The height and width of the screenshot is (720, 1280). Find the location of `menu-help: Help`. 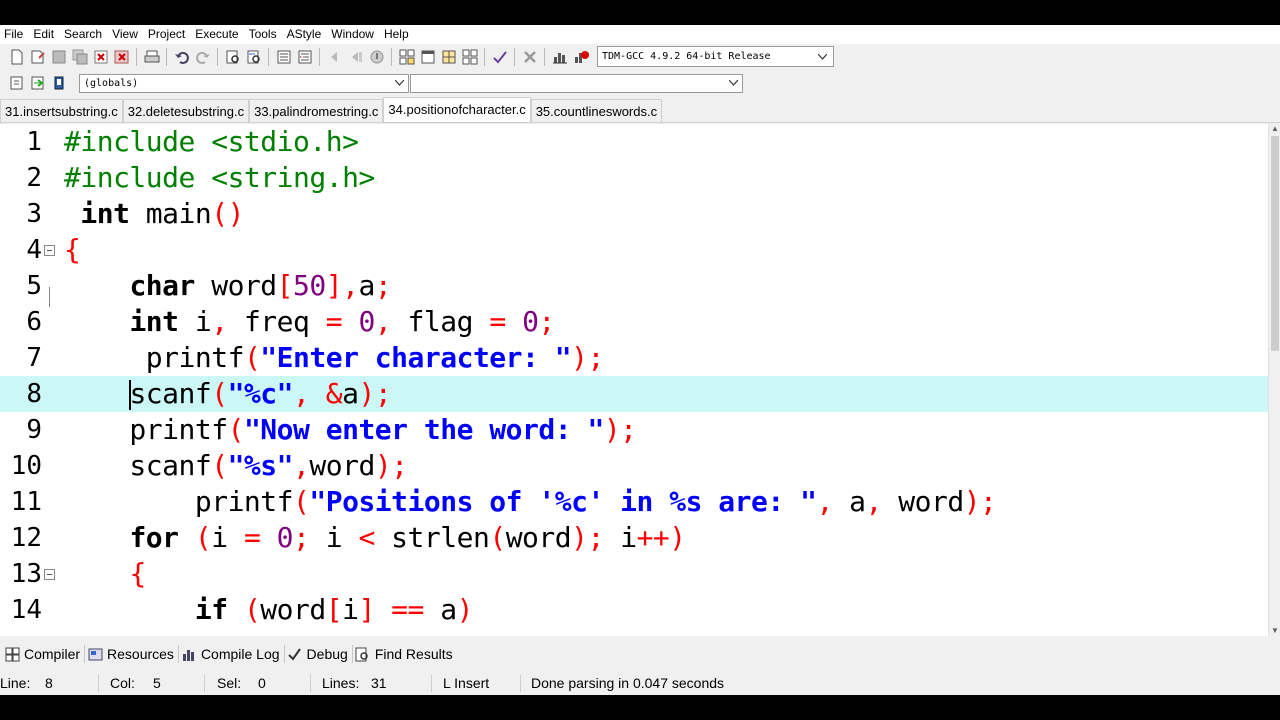

menu-help: Help is located at coordinates (397, 34).